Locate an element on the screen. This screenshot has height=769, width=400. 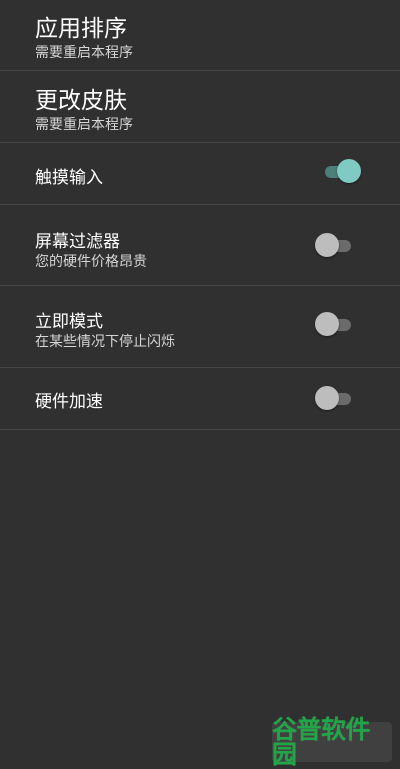
hardware-acceleration-toggle is located at coordinates (335, 399).